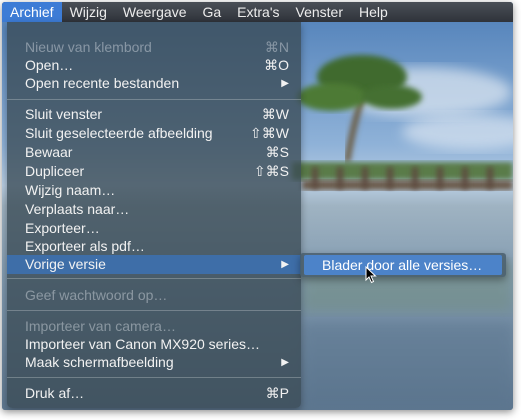 The height and width of the screenshot is (420, 521). Describe the element at coordinates (276, 65) in the screenshot. I see `menu-item-shortcut: ⌘O` at that location.